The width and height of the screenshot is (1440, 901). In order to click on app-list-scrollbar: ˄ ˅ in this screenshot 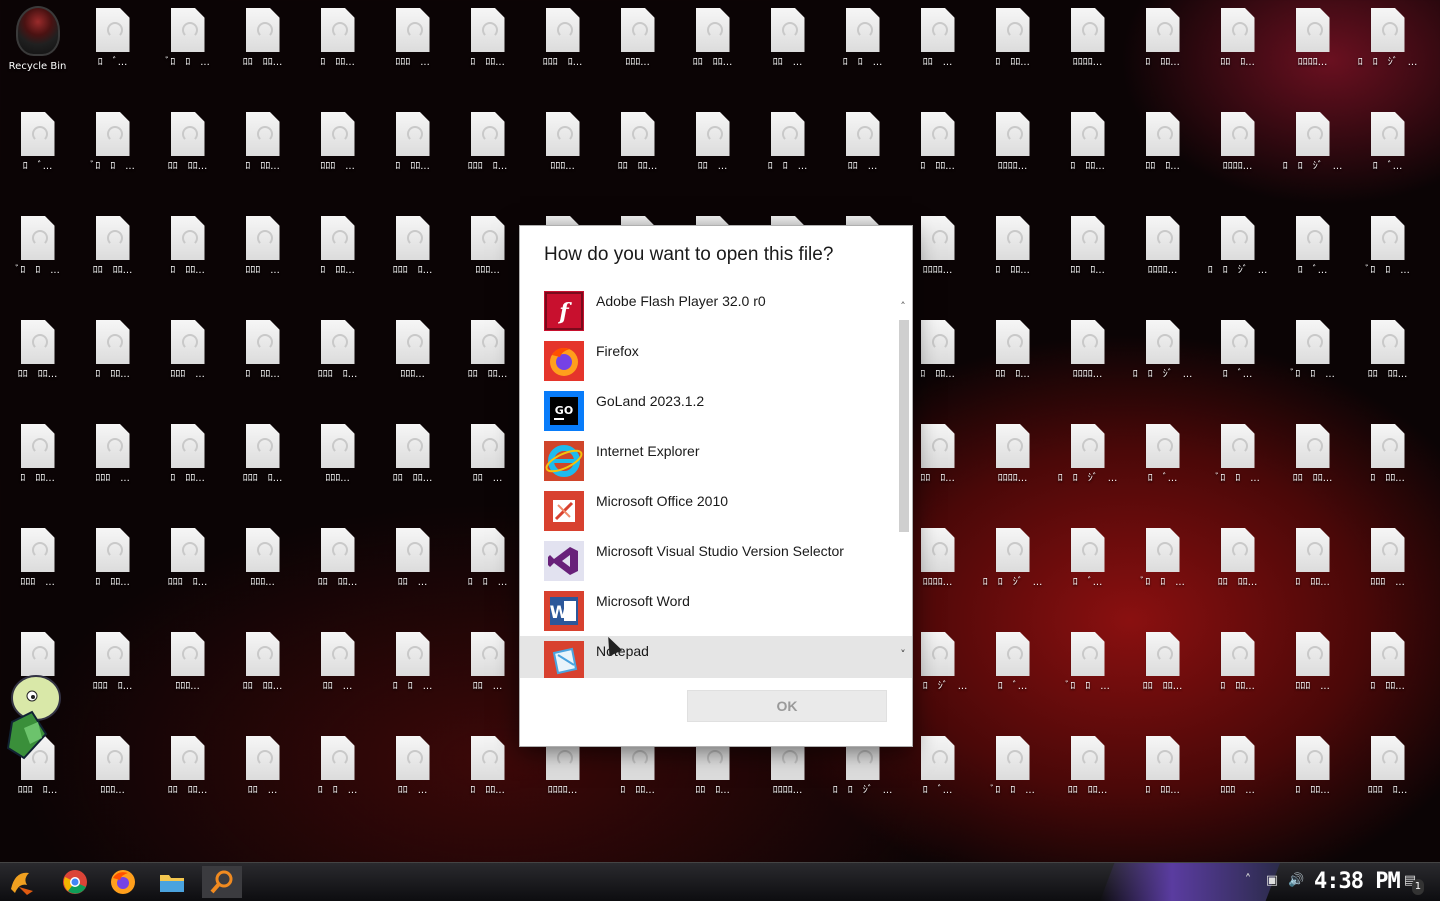, I will do `click(903, 488)`.